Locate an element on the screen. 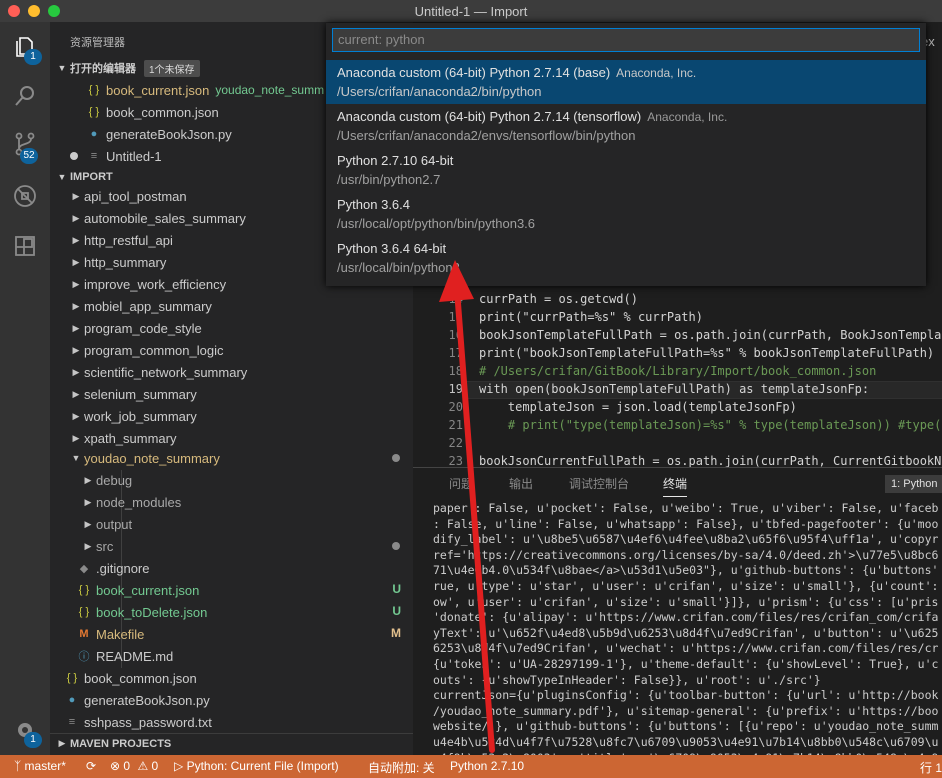  python-interpreter-item: Python 2.7.10 is located at coordinates (487, 766).